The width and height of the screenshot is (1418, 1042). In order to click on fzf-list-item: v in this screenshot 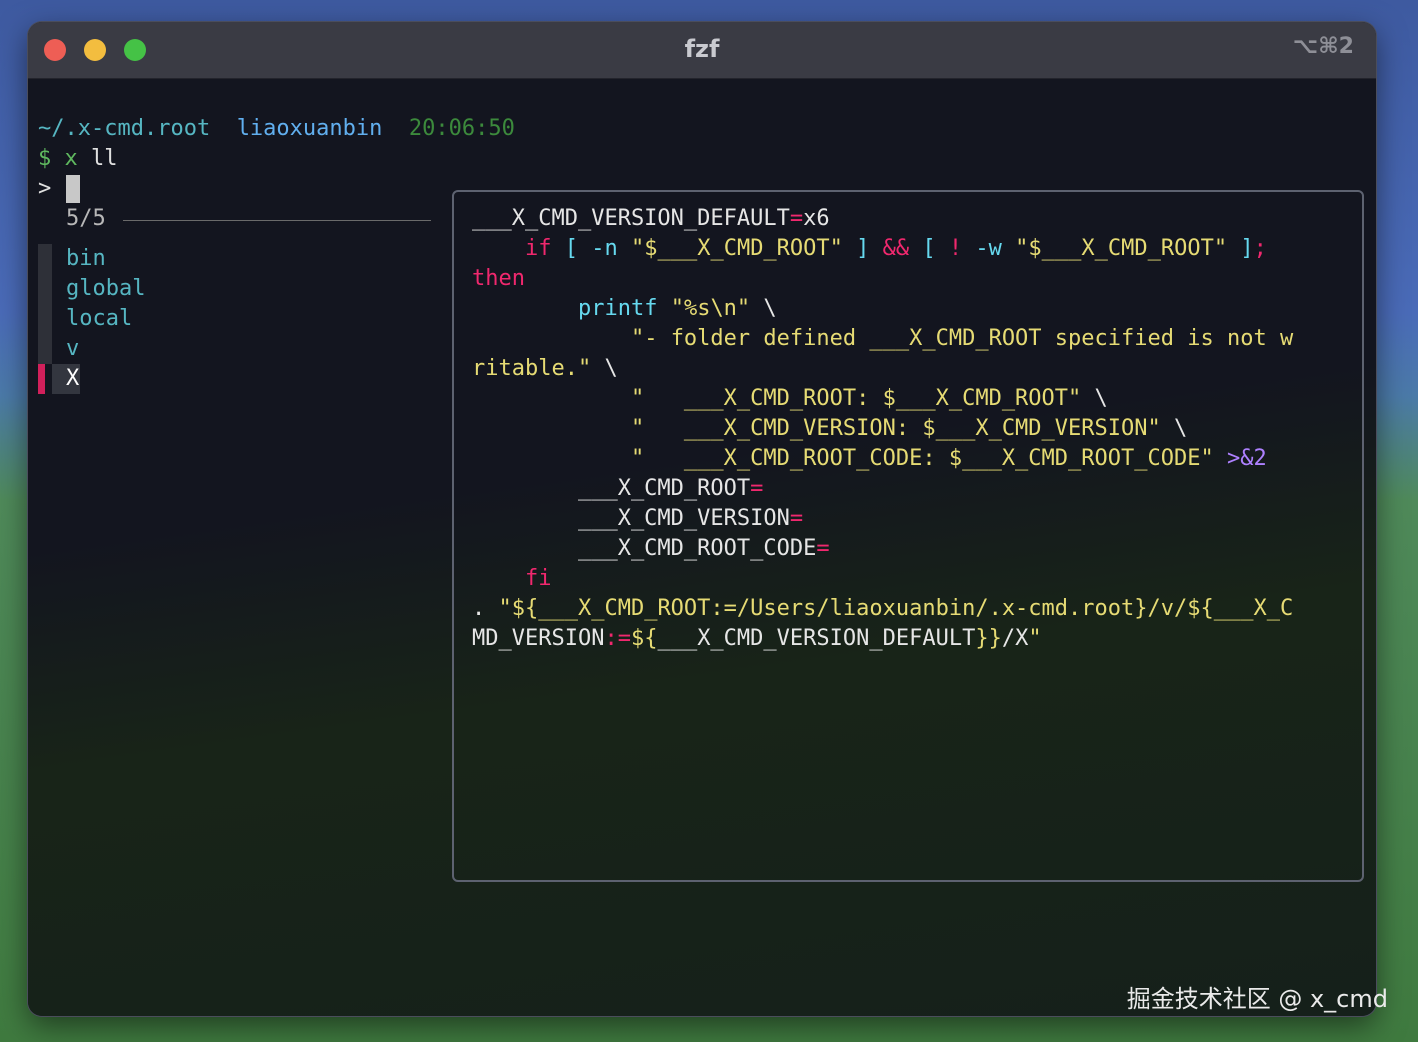, I will do `click(72, 349)`.